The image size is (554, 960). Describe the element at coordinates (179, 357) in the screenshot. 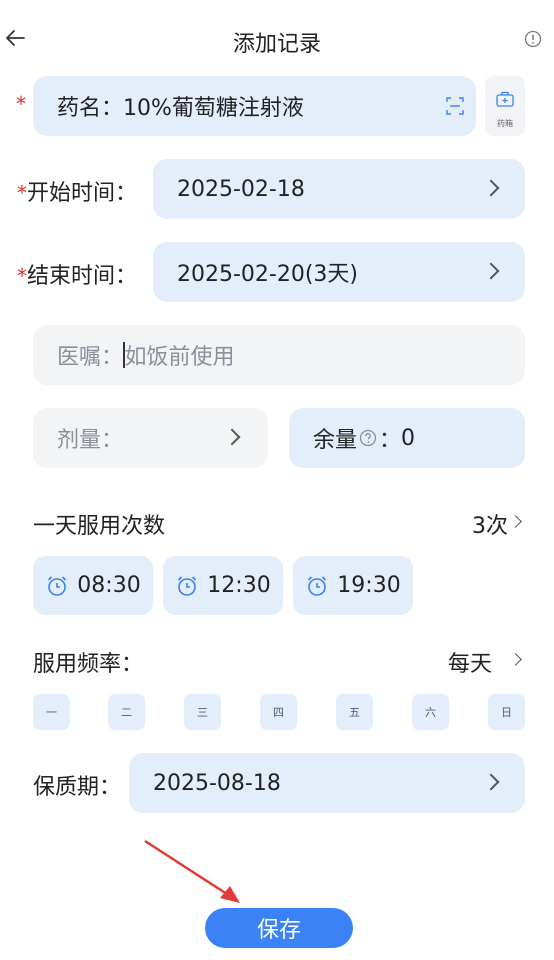

I see `advice-placeholder: 如饭前使用` at that location.